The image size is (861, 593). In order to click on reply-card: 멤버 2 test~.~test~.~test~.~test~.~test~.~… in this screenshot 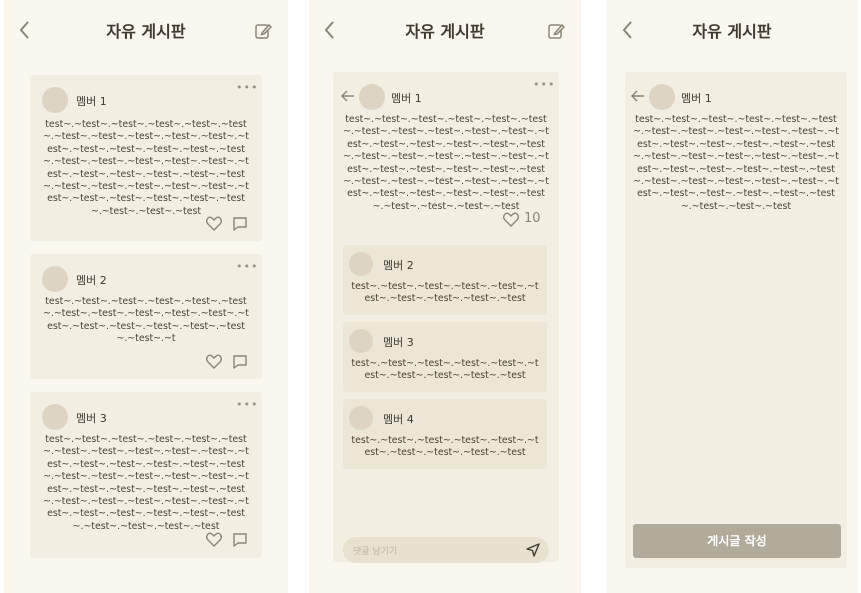, I will do `click(445, 280)`.